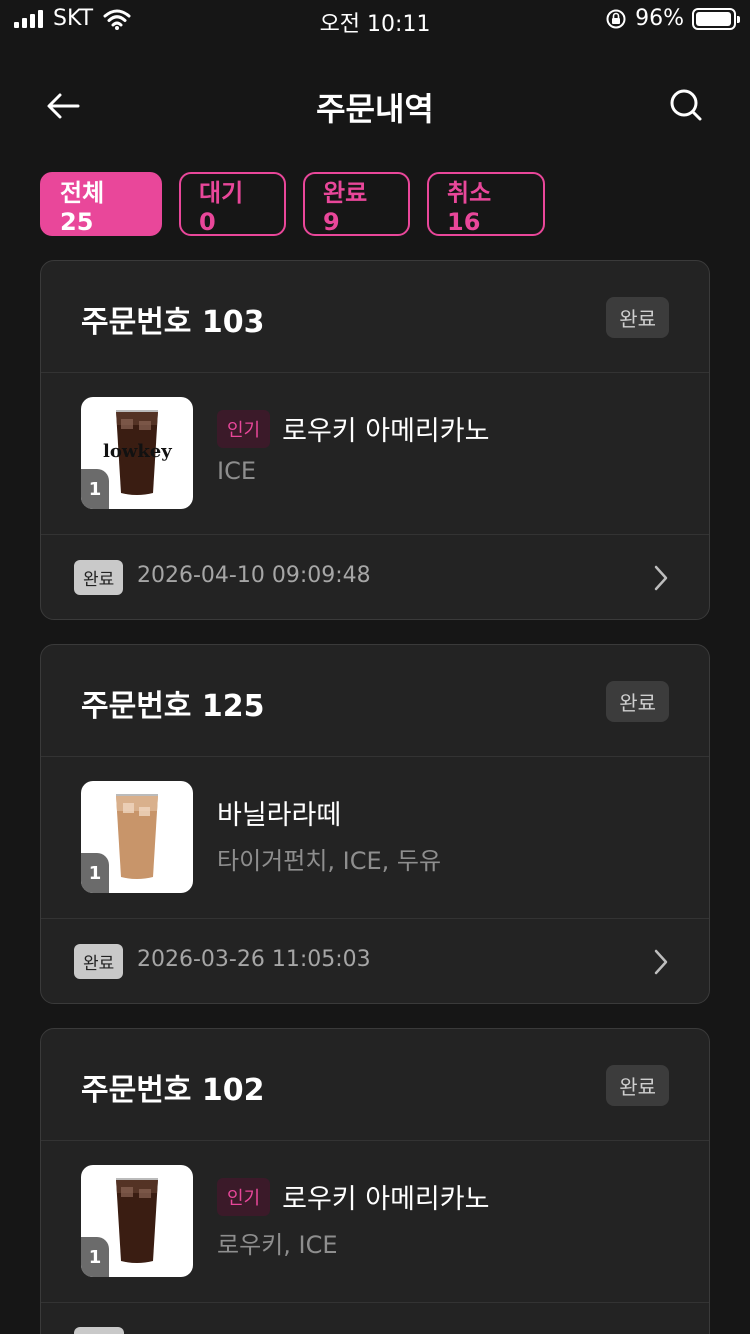  What do you see at coordinates (329, 861) in the screenshot?
I see `item-options: 타이거펀치, ICE, 두유` at bounding box center [329, 861].